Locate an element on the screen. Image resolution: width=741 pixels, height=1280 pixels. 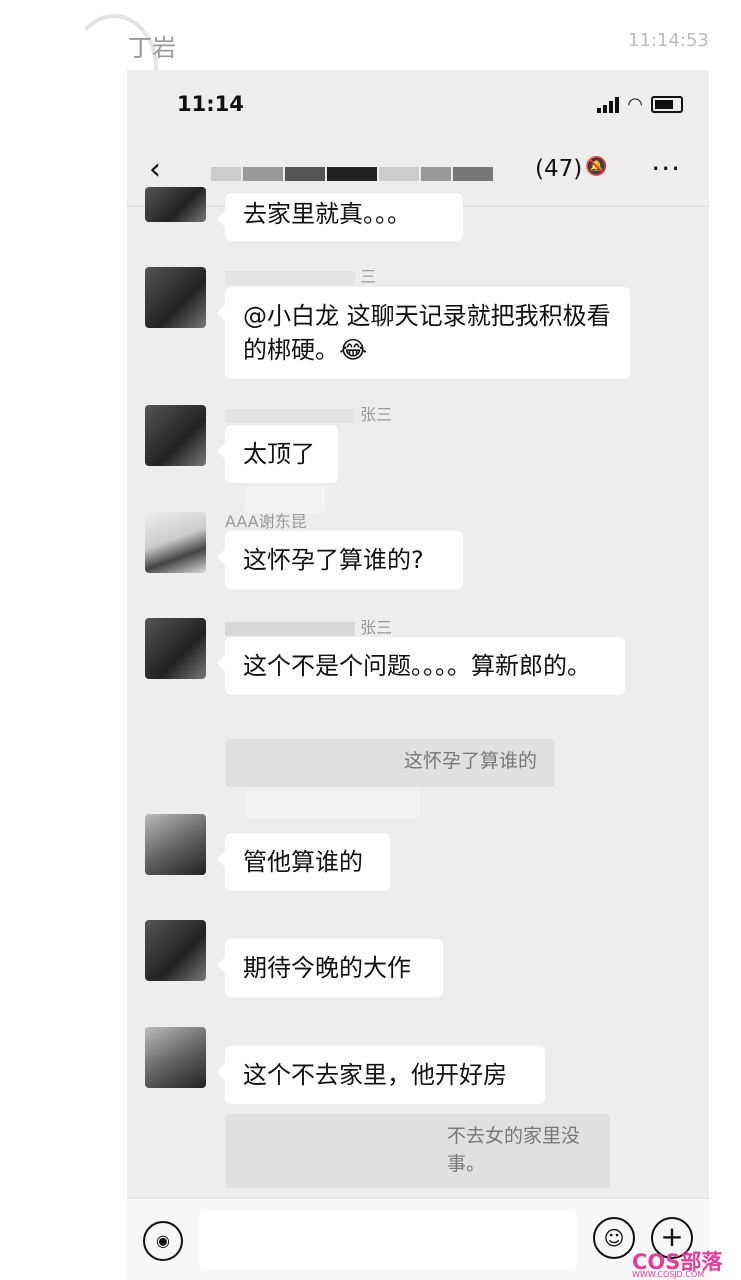
more-icon: ··· is located at coordinates (666, 168).